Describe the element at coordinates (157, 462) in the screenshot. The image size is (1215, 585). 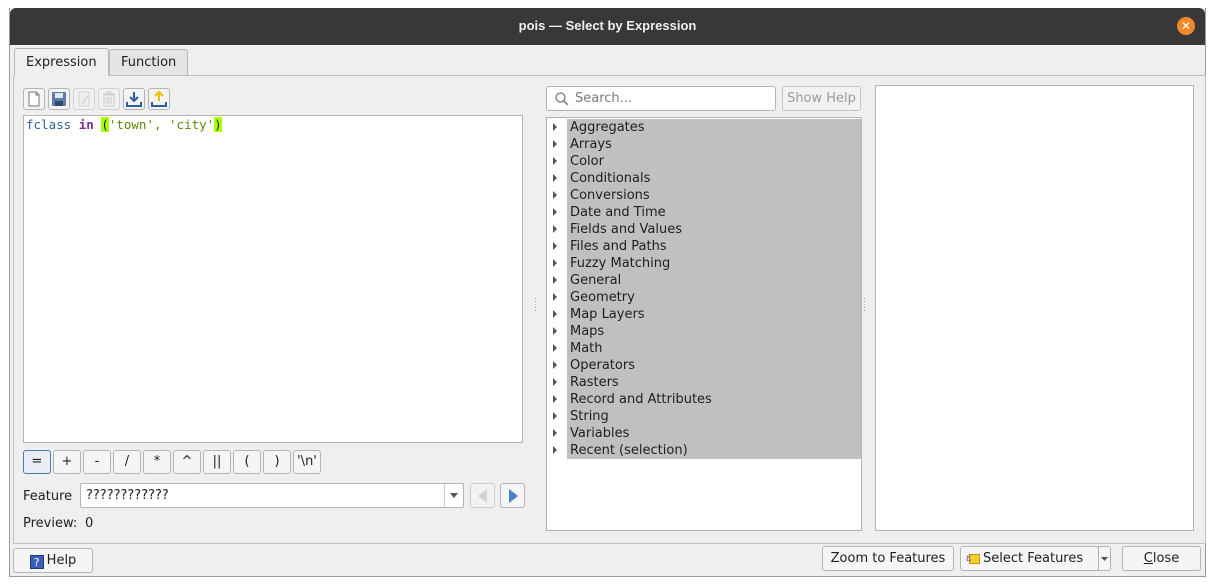
I see `operator-multiply-button: *` at that location.